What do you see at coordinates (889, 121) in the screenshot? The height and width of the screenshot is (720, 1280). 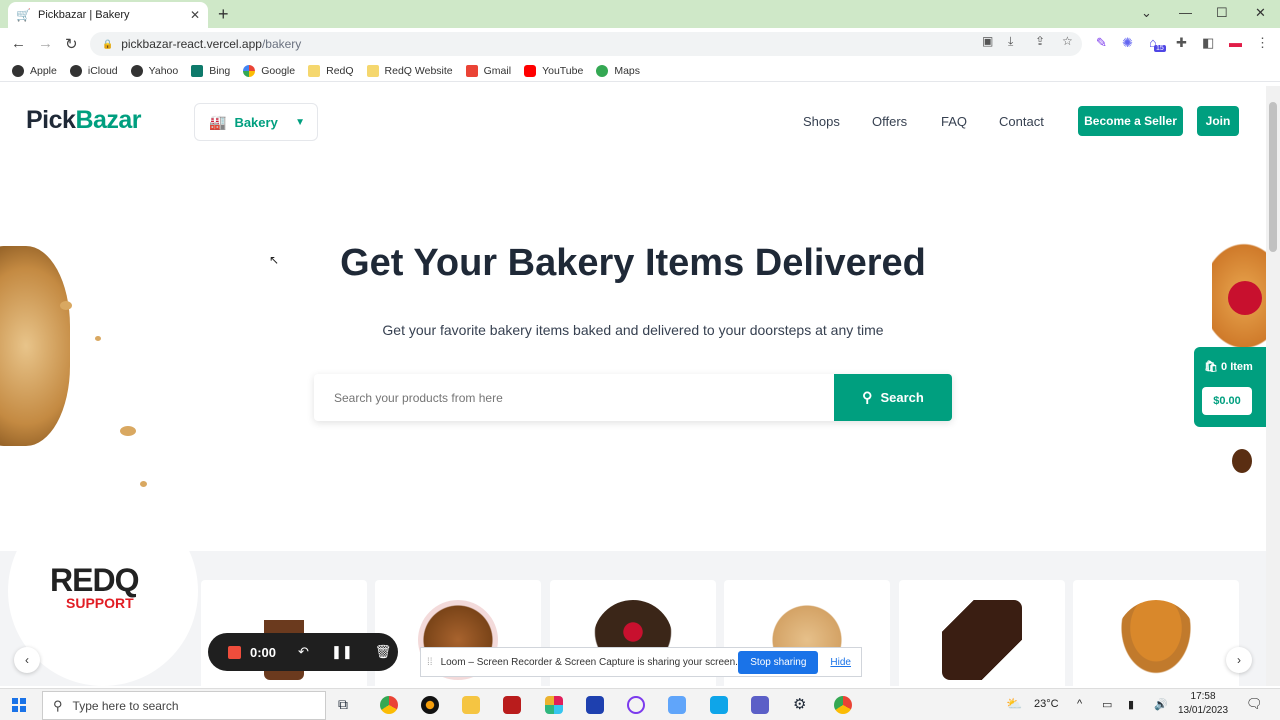 I see `nav-offers: Offers` at bounding box center [889, 121].